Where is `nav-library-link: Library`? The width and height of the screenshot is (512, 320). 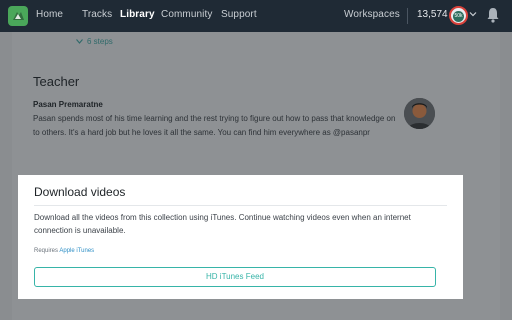 nav-library-link: Library is located at coordinates (137, 14).